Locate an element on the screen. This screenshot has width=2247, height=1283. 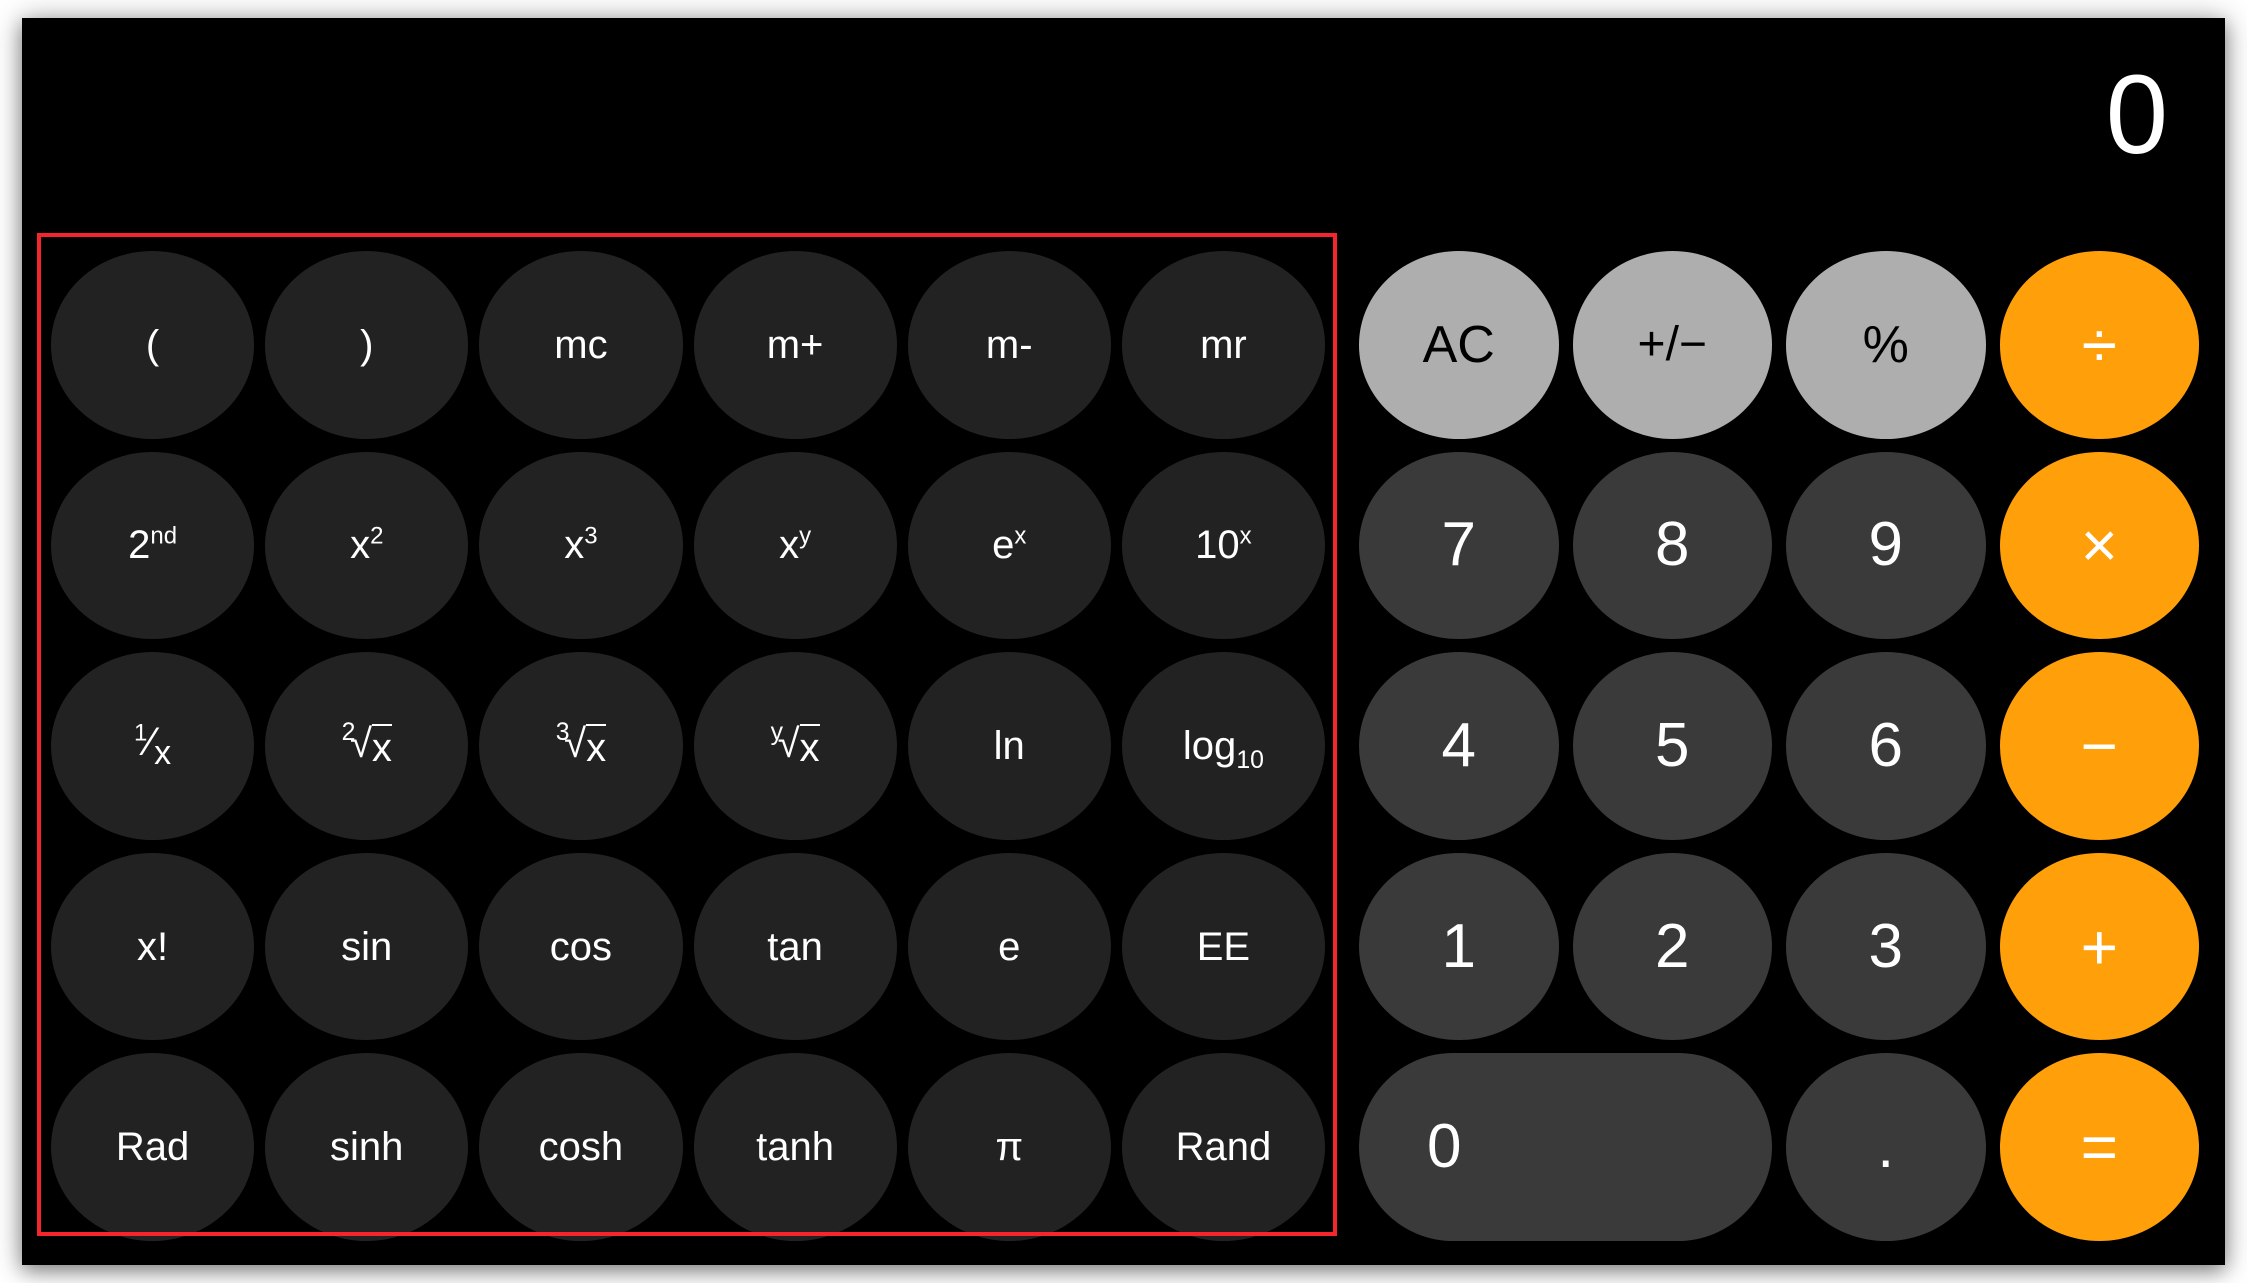
key-label: ex is located at coordinates (1009, 545).